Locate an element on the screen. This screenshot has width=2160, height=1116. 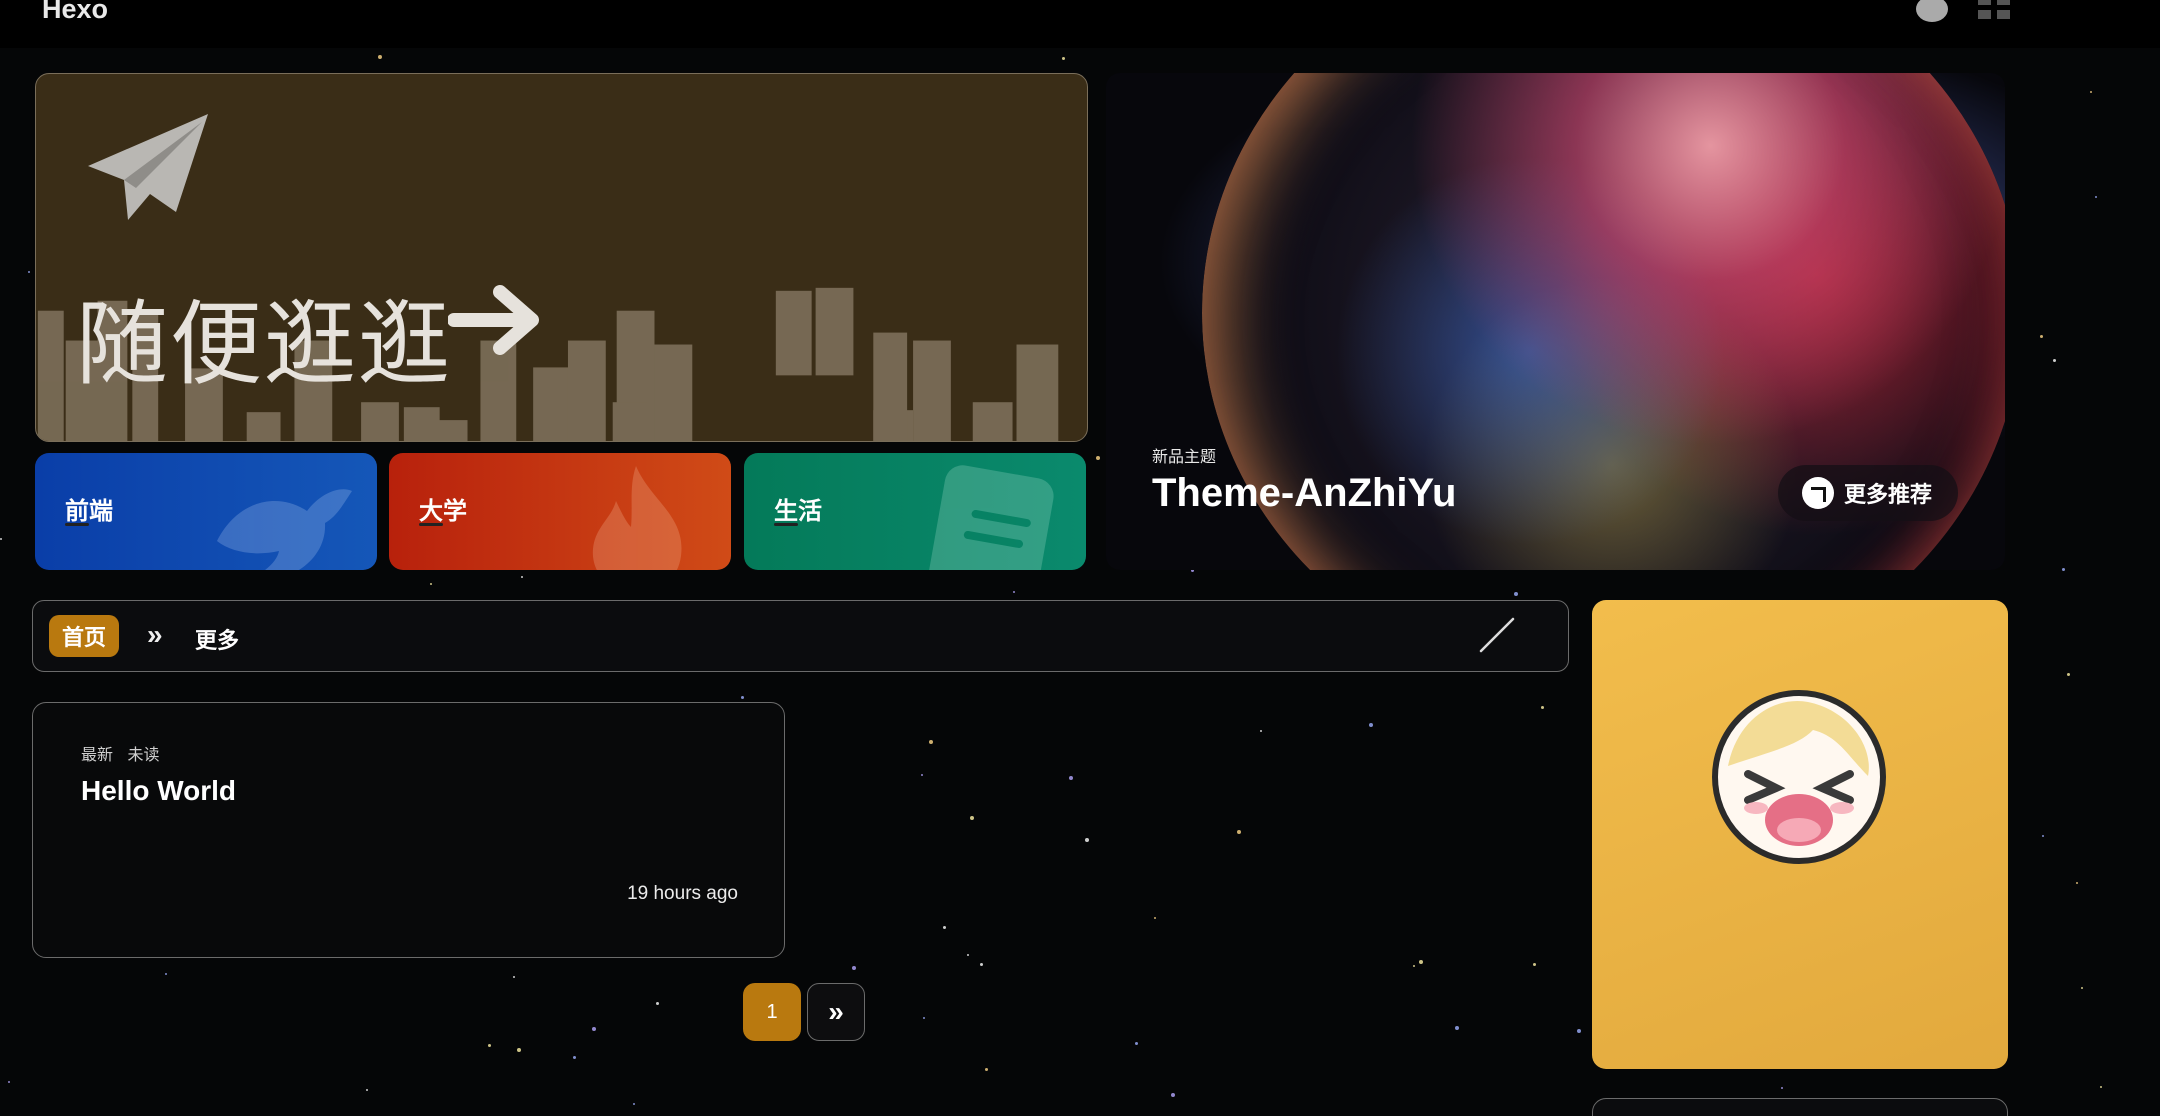
breadcrumb-home: 首页 is located at coordinates (84, 636).